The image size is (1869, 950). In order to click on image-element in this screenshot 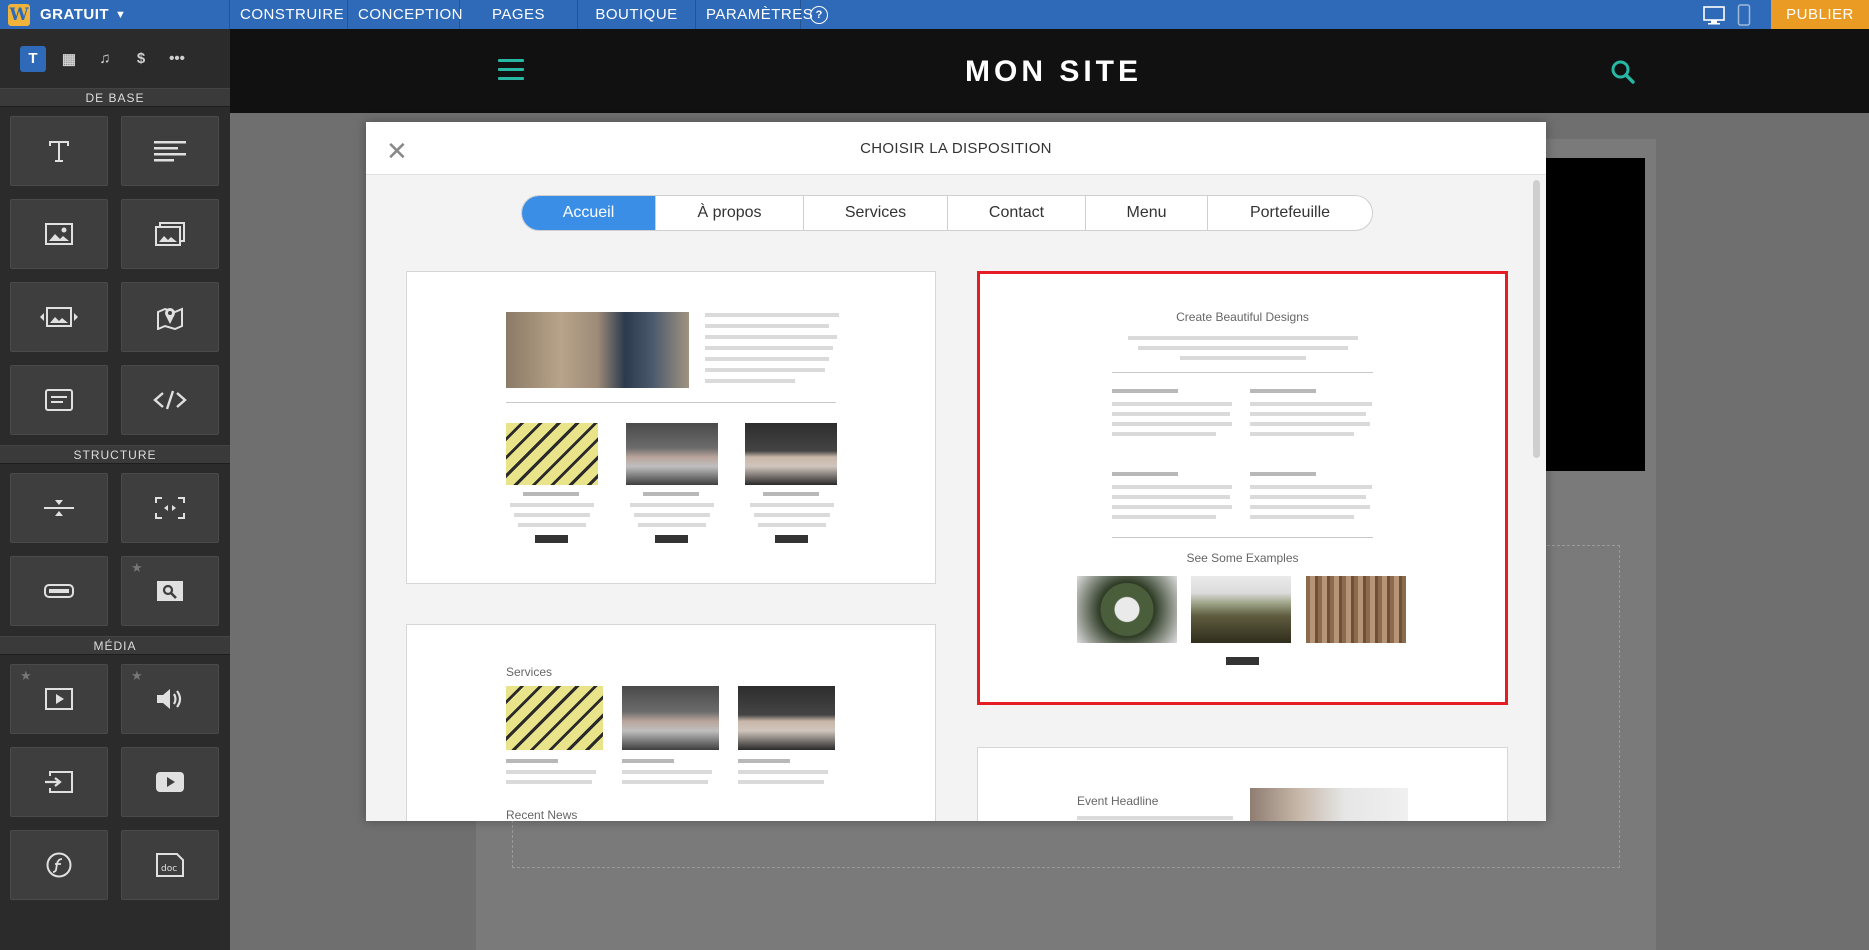, I will do `click(59, 234)`.